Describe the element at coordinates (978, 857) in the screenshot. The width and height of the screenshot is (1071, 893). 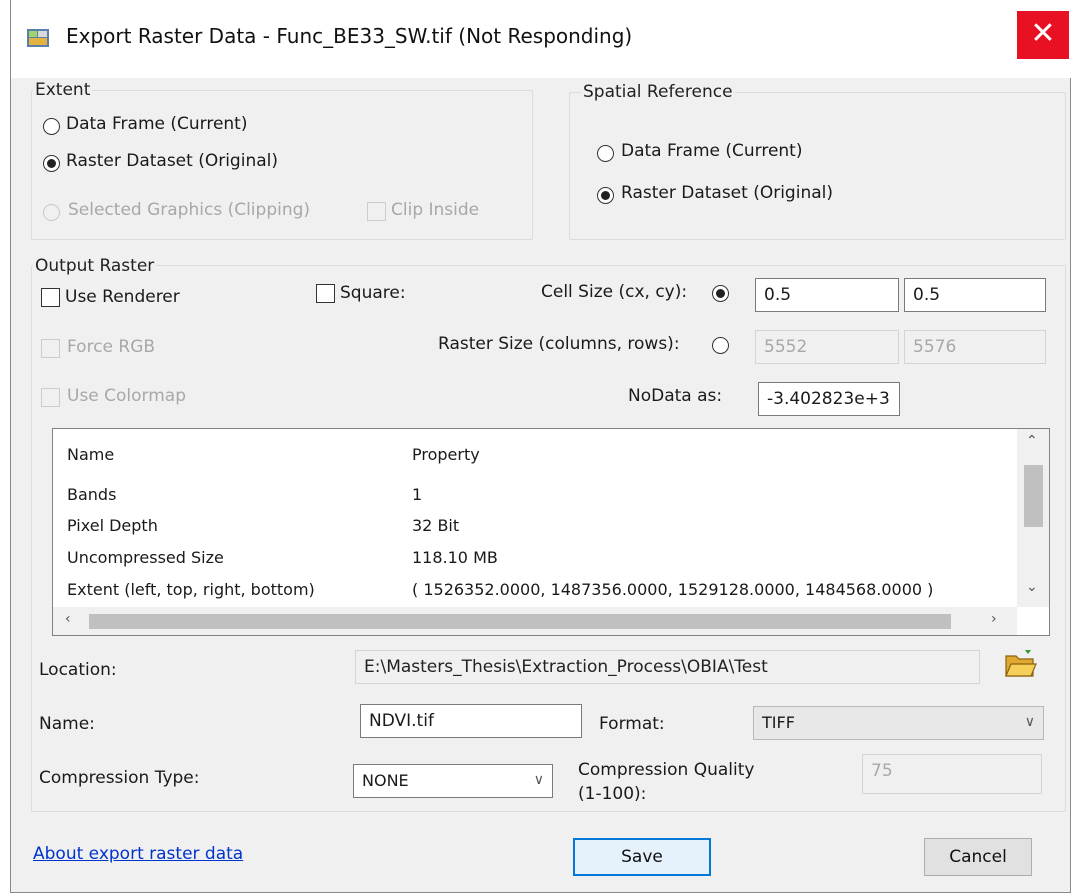
I see `cancel-button: Cancel` at that location.